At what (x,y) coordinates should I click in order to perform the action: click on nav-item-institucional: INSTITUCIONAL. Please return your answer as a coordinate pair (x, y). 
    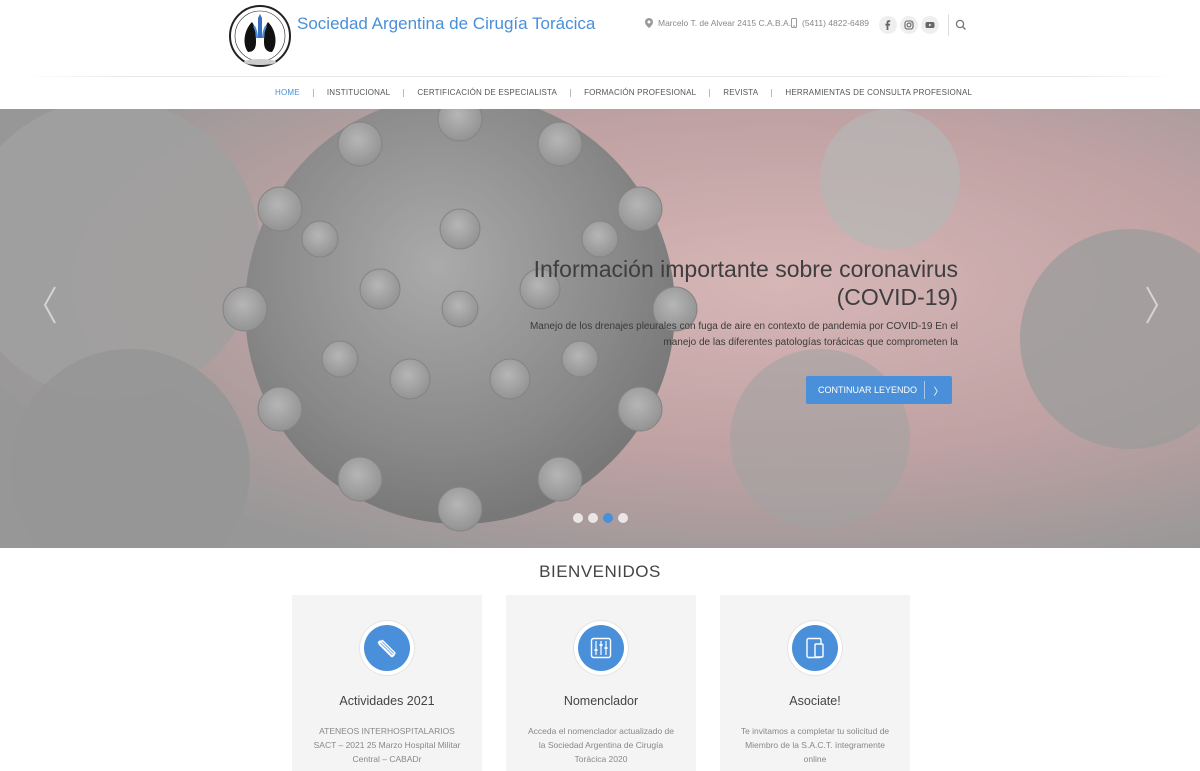
    Looking at the image, I should click on (359, 93).